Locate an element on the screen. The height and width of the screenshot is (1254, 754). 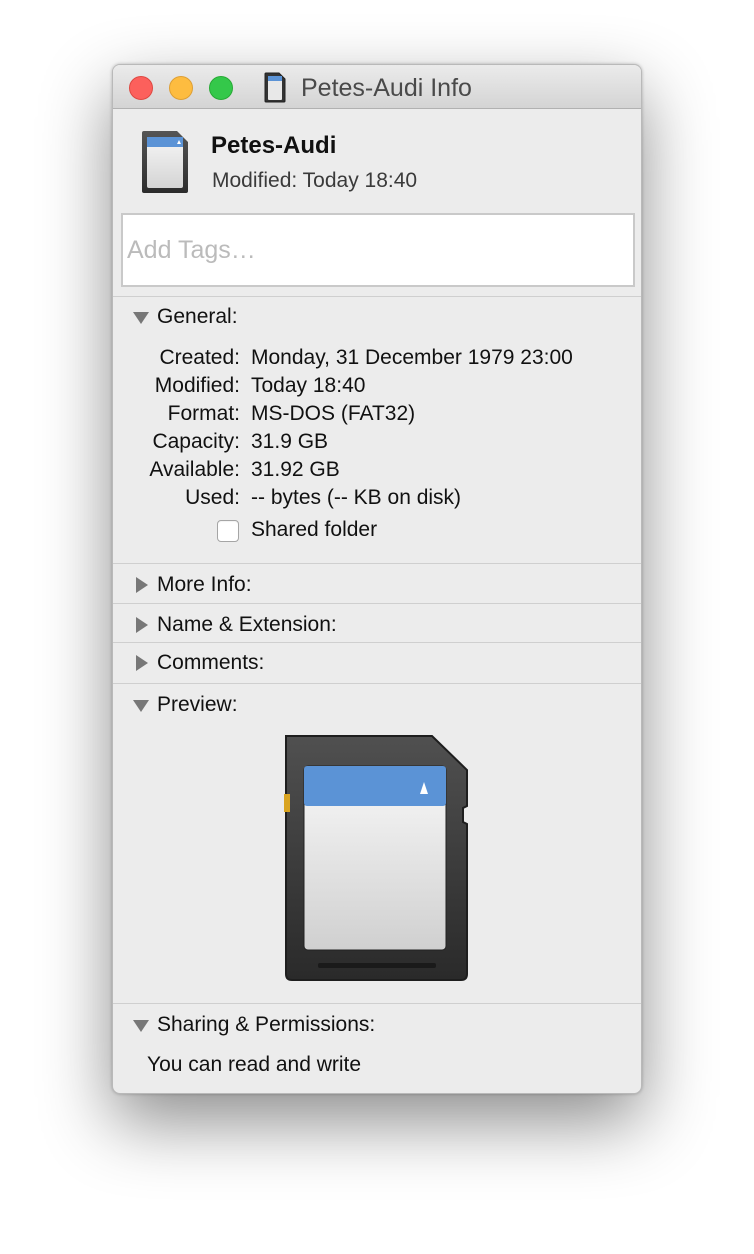
name-extension-section-toggle: Name & Extension: is located at coordinates (234, 625).